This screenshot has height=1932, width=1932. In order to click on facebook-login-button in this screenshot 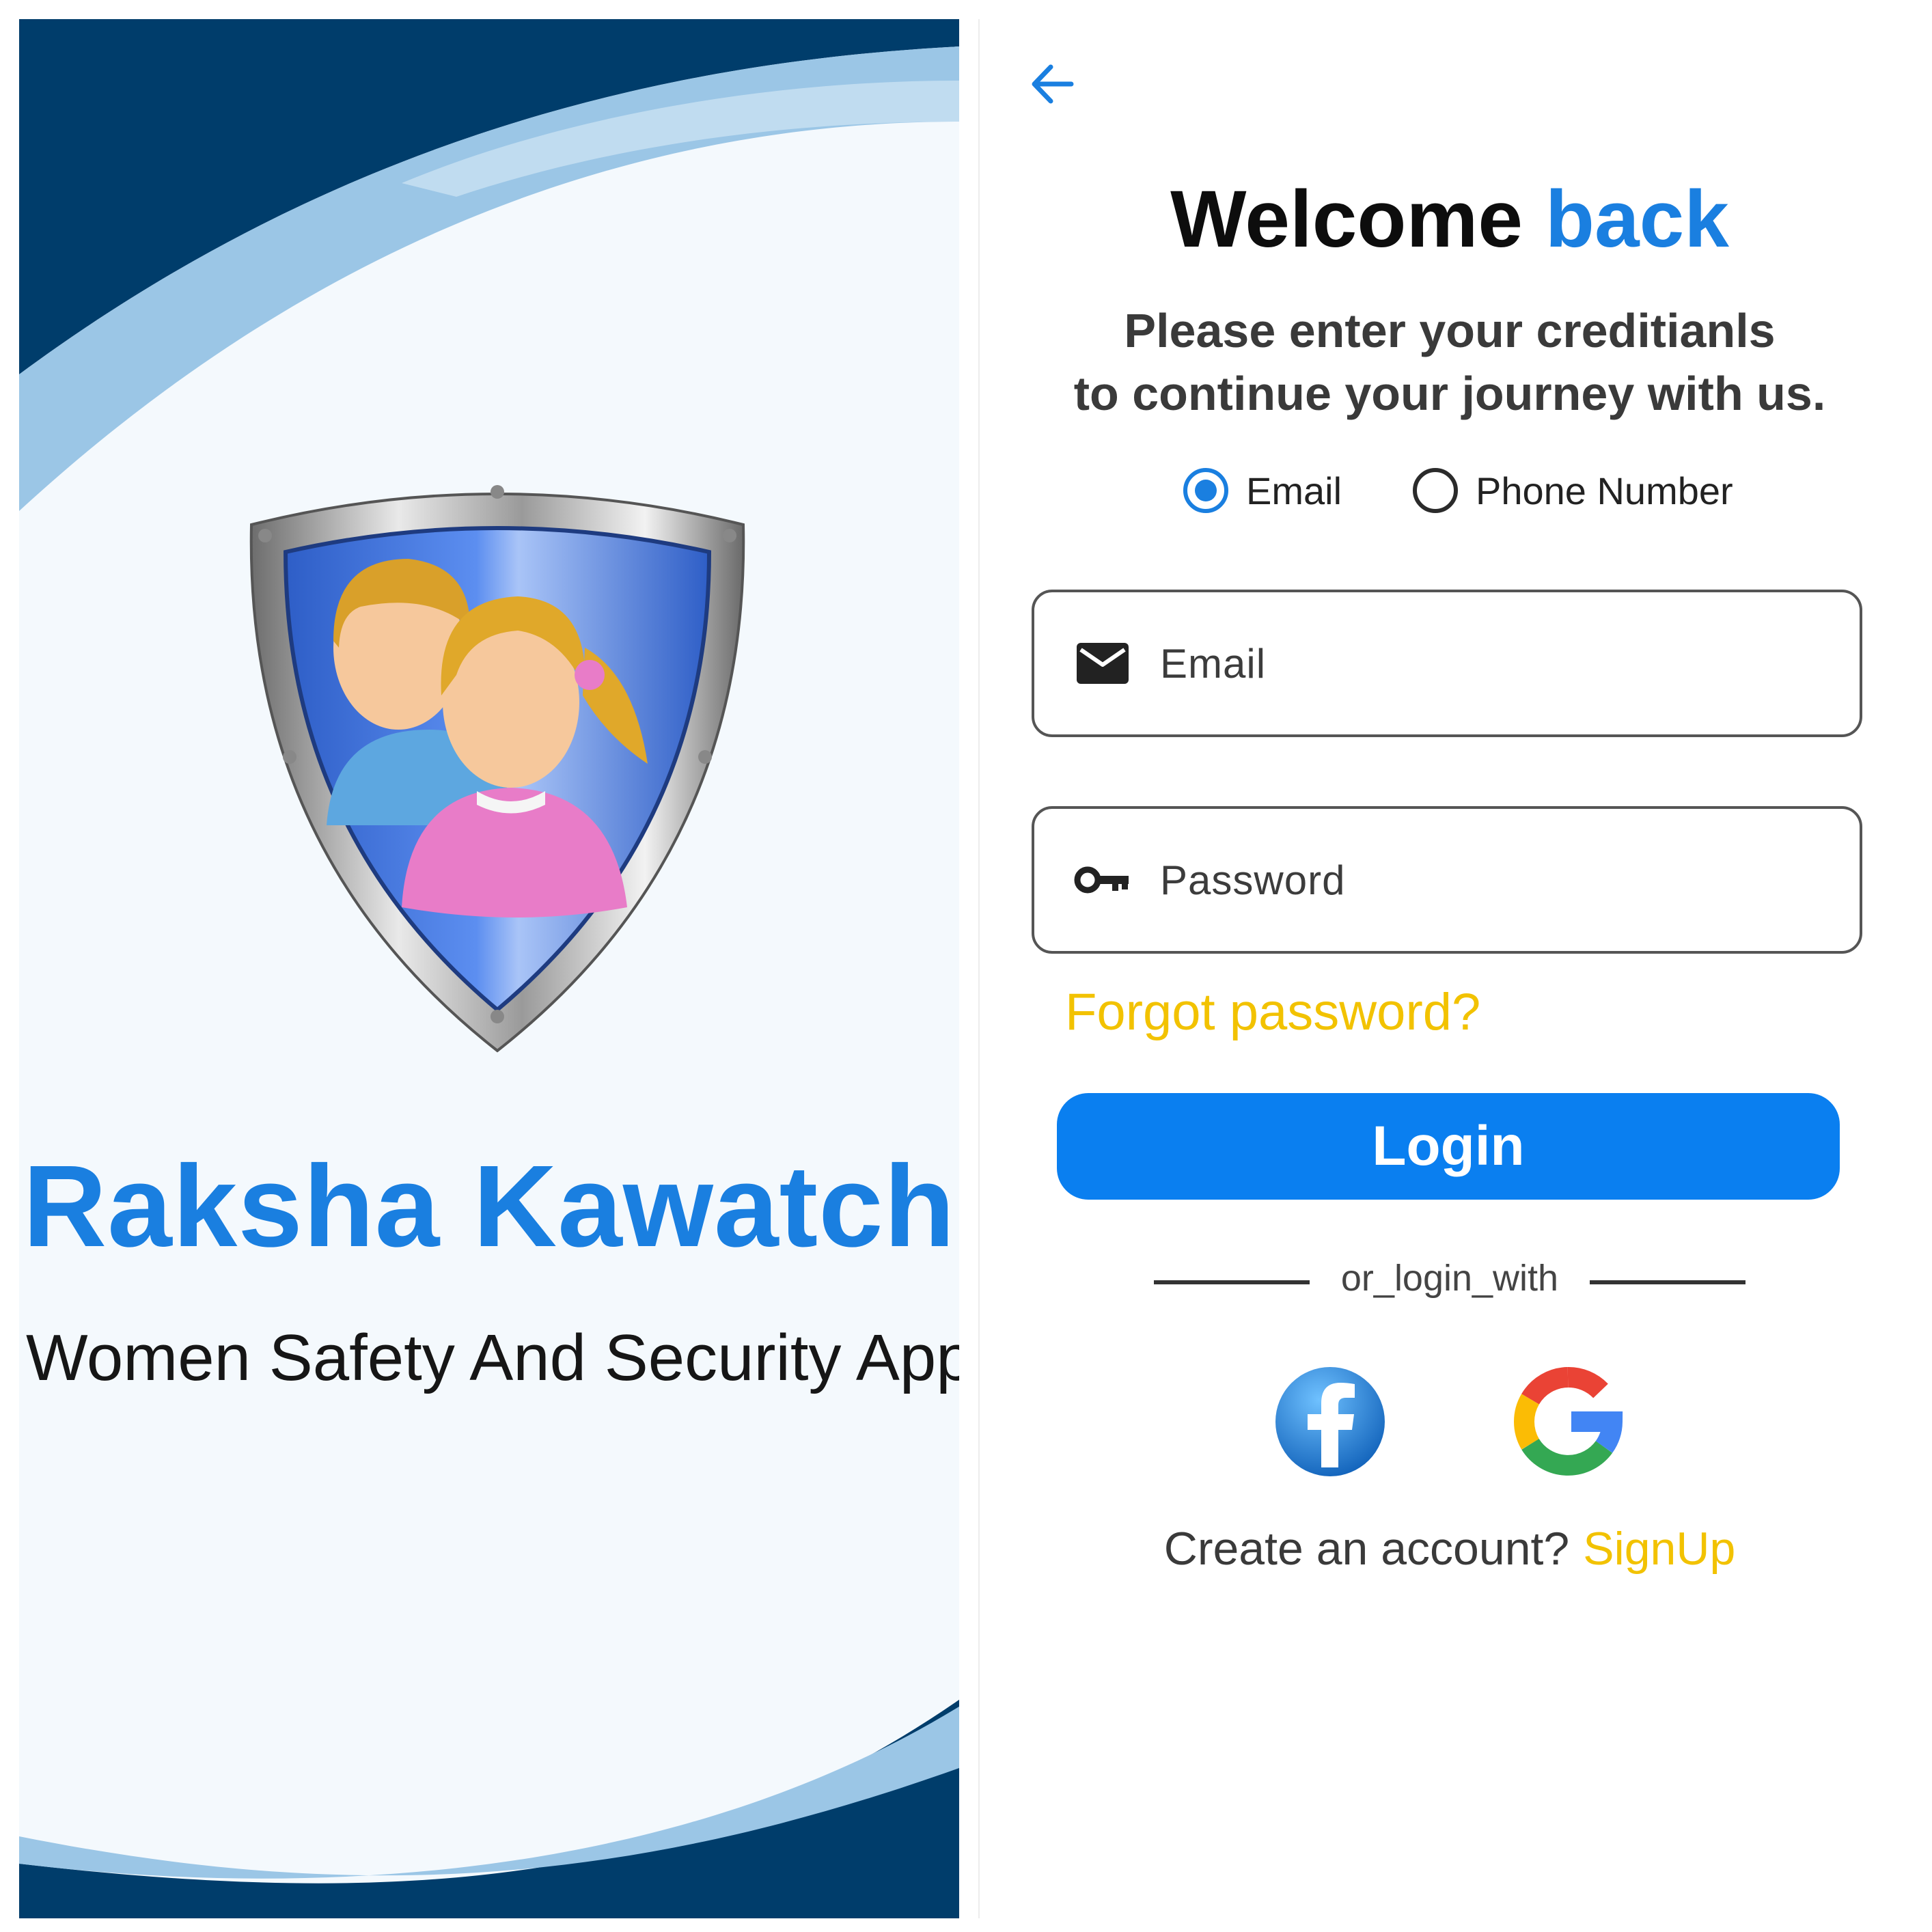, I will do `click(1330, 1422)`.